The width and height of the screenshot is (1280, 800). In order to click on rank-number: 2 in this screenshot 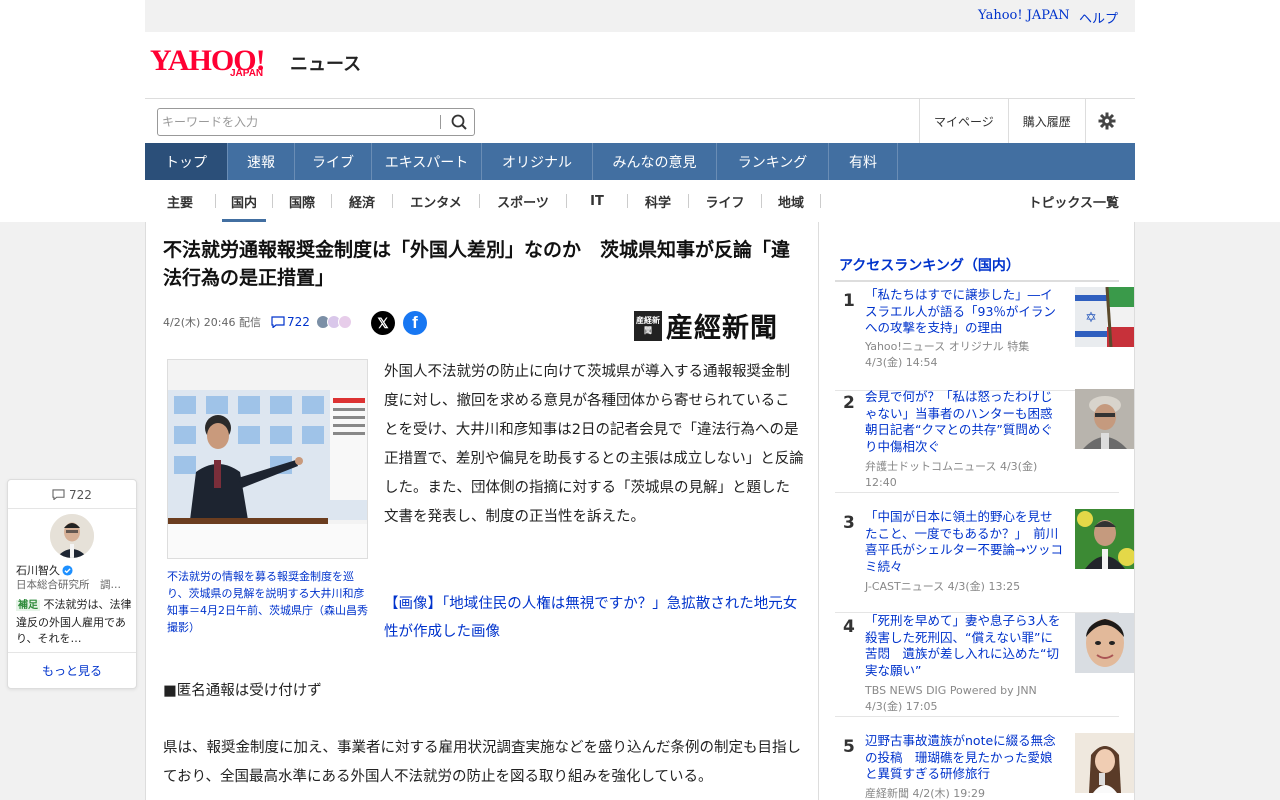, I will do `click(849, 403)`.